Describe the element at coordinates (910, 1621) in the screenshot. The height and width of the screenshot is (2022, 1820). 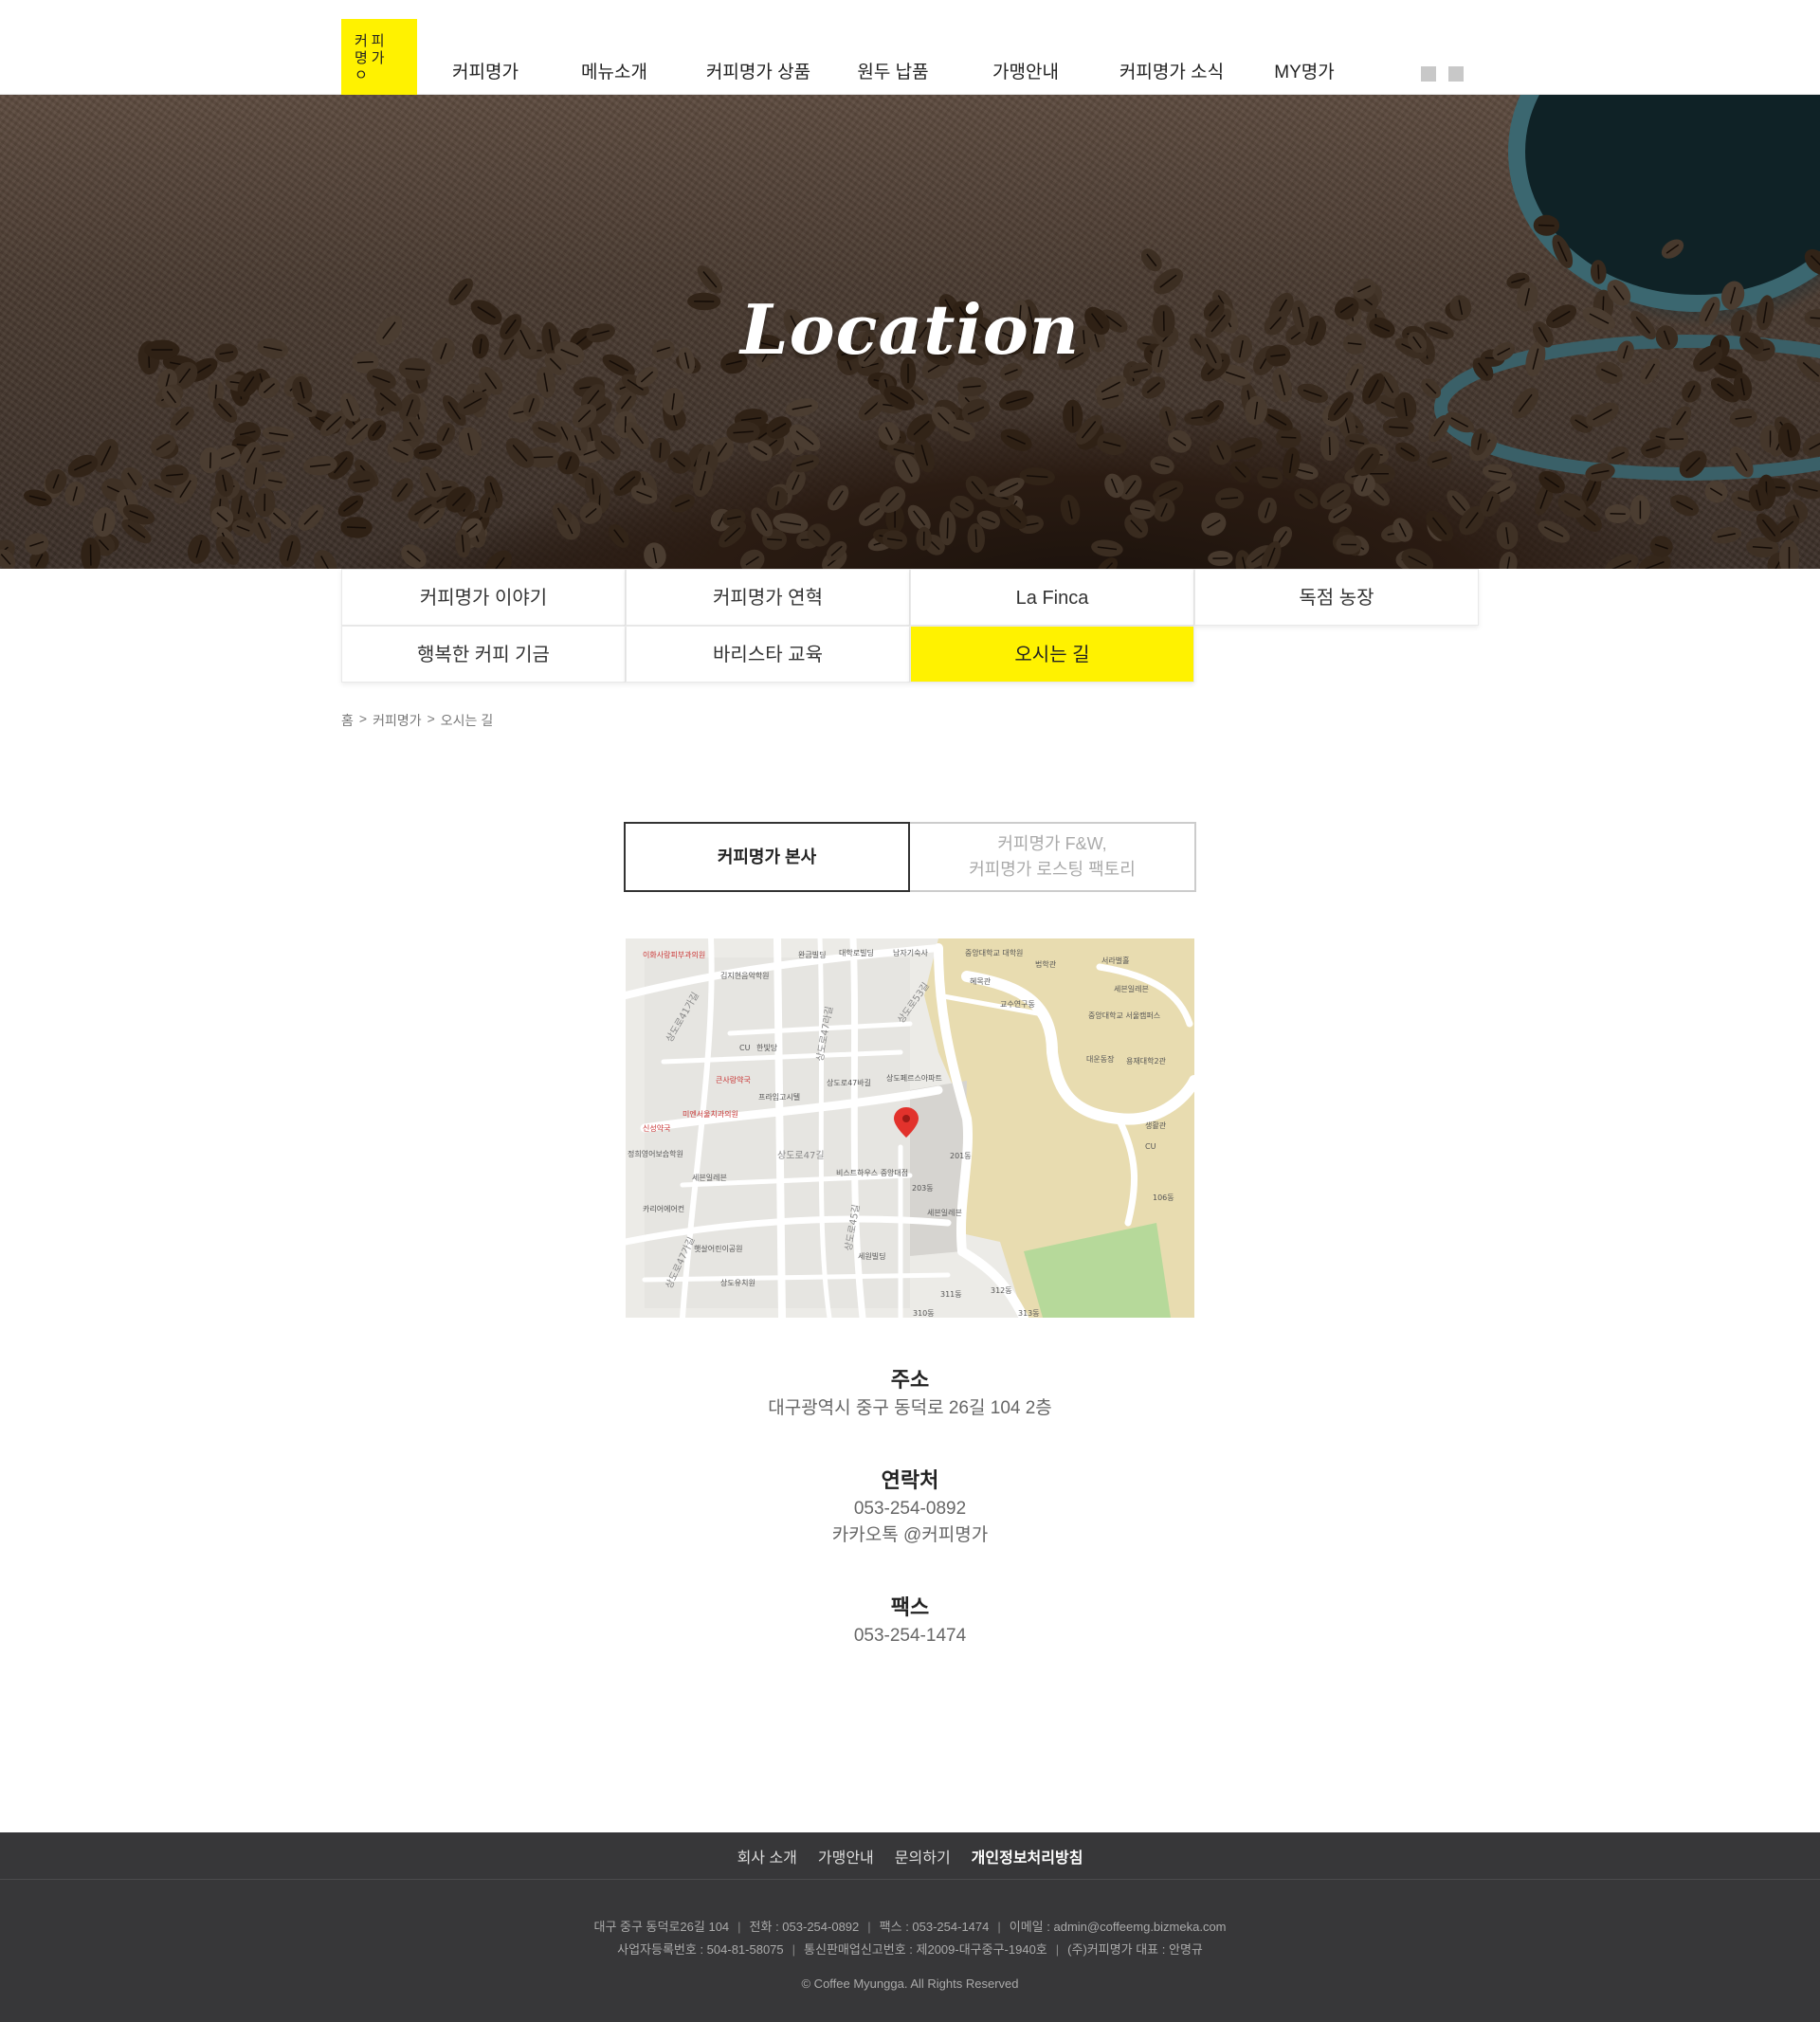
I see `fax-block: 팩스 053-254-1474` at that location.